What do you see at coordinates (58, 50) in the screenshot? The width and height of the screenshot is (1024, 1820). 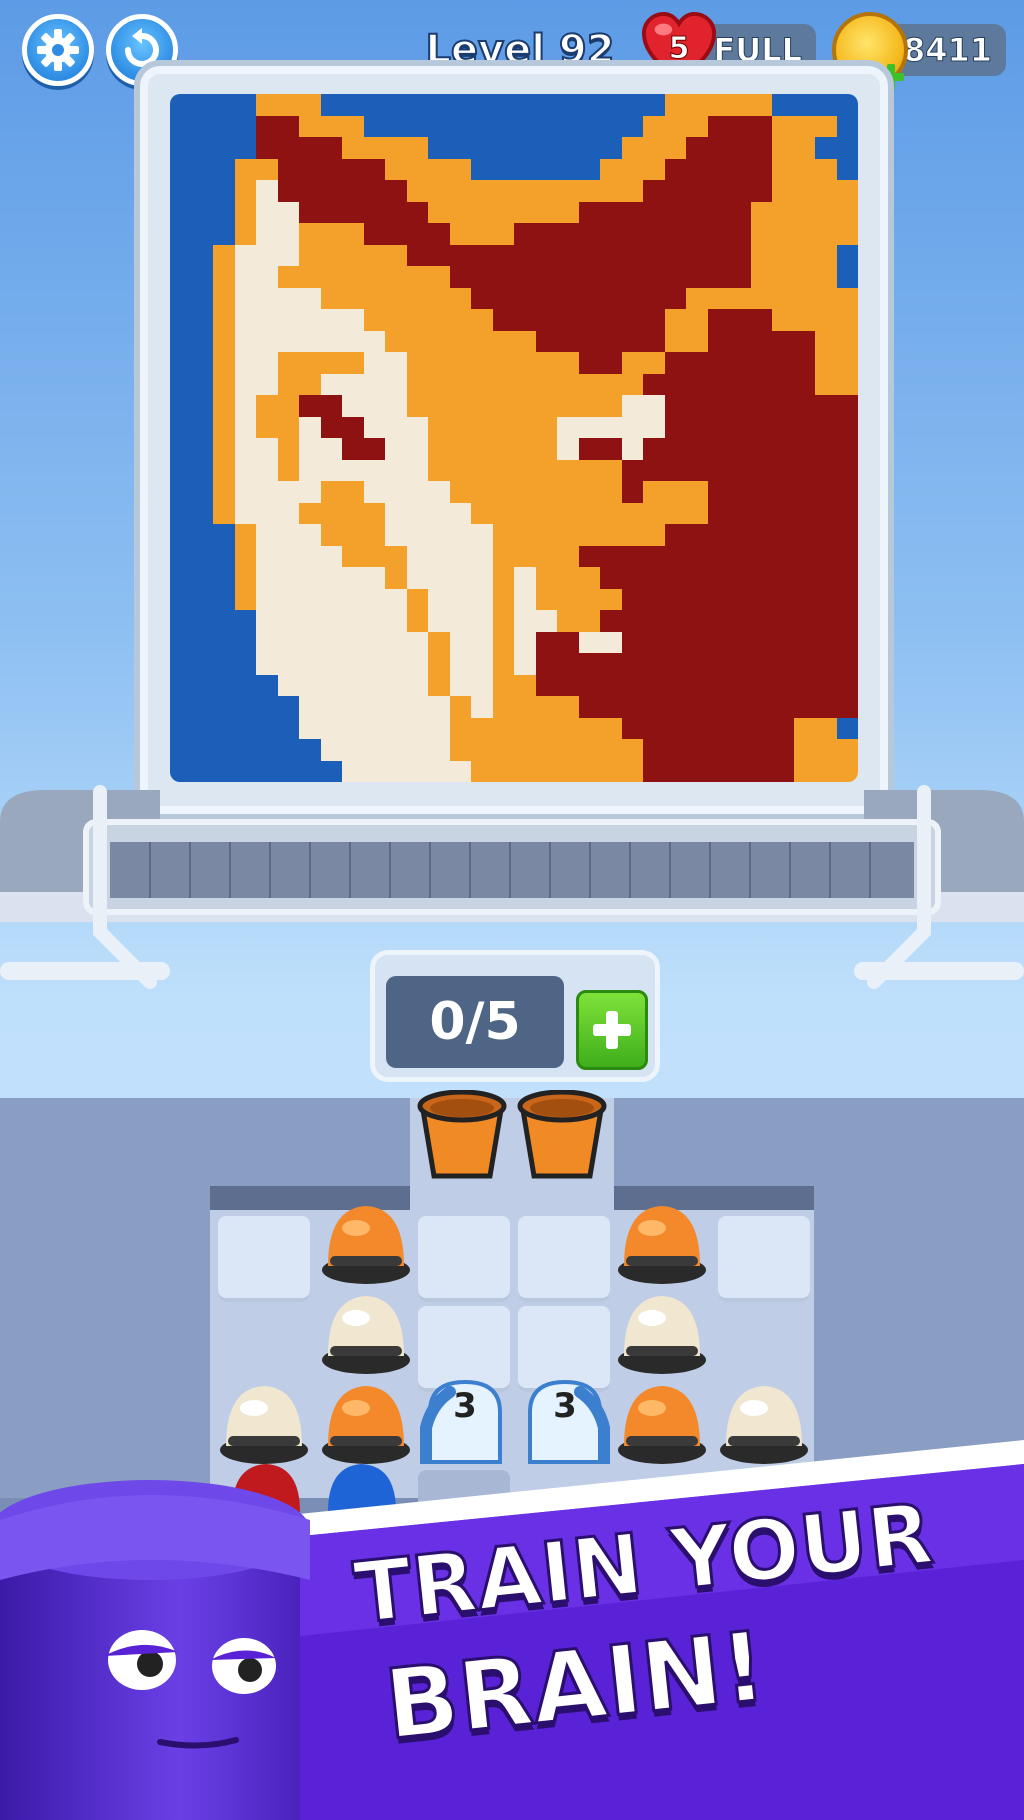 I see `settings-button` at bounding box center [58, 50].